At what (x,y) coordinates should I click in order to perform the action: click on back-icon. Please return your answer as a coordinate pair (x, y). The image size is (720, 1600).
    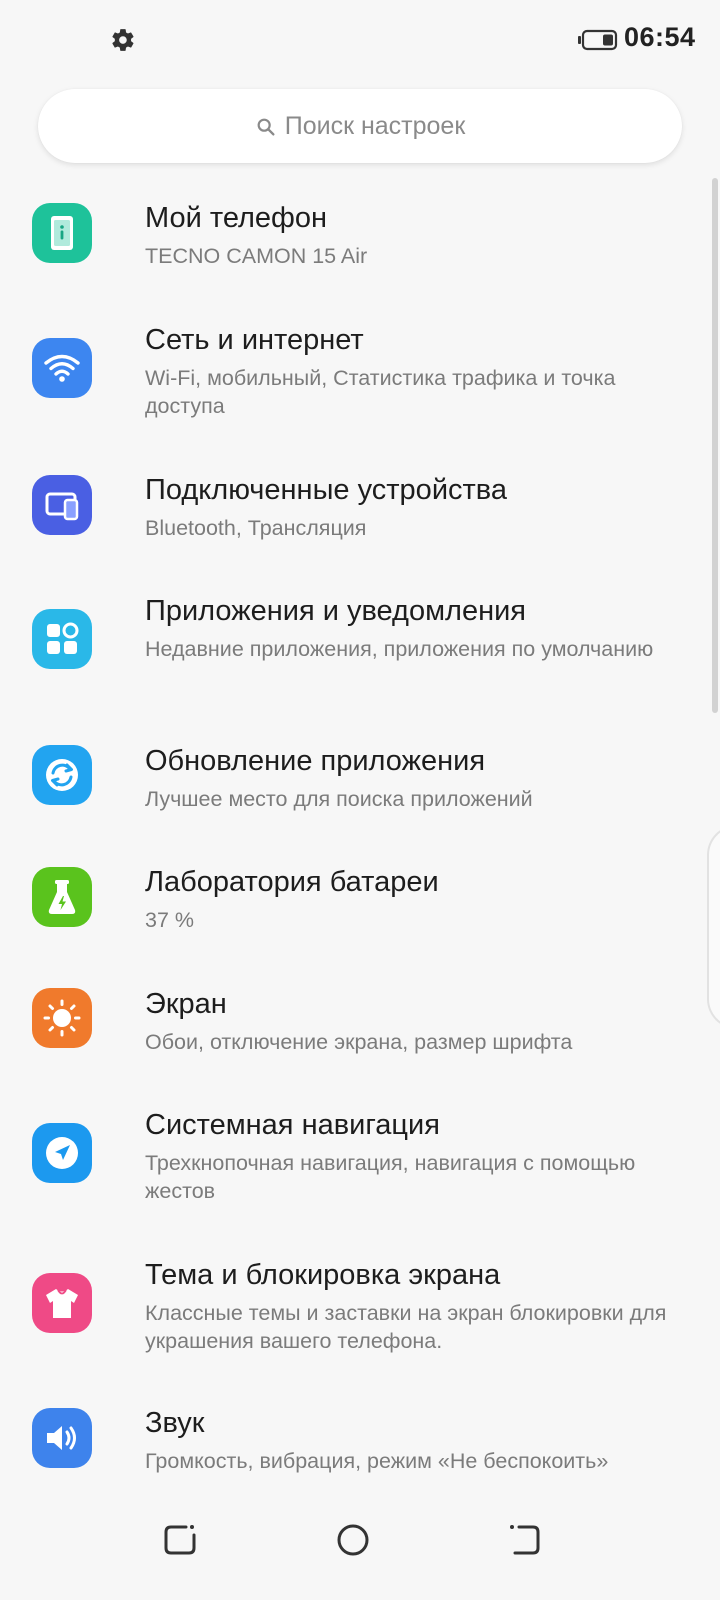
    Looking at the image, I should click on (525, 1540).